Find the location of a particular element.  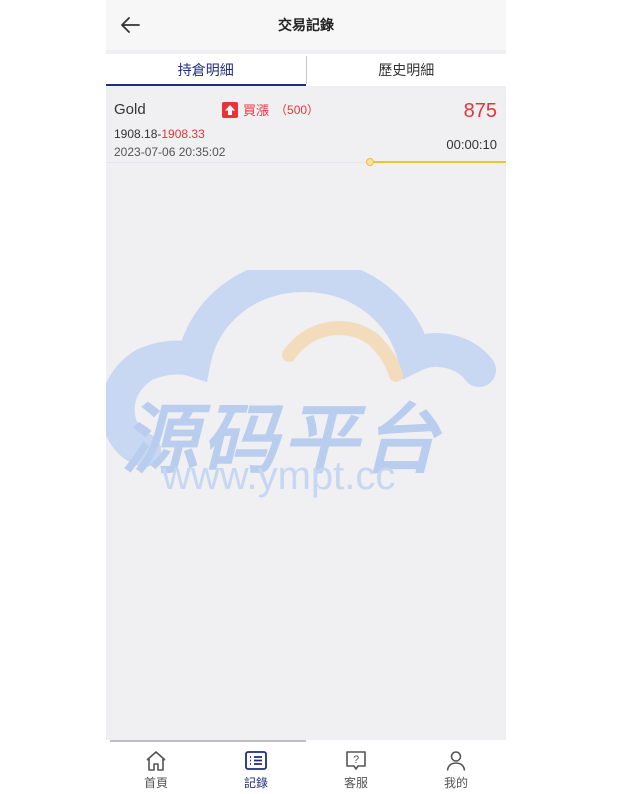

back-arrow-icon is located at coordinates (131, 25).